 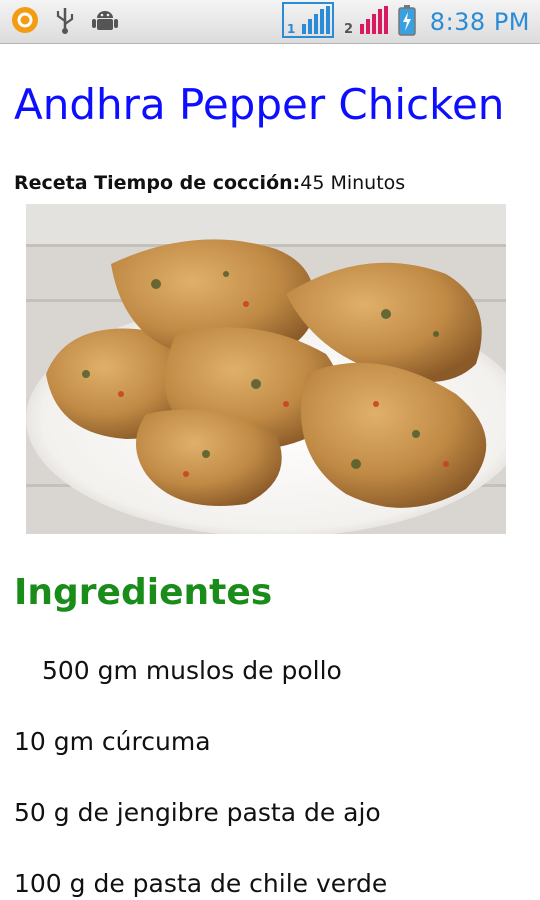 What do you see at coordinates (366, 22) in the screenshot?
I see `signal-sim2-icon: 2` at bounding box center [366, 22].